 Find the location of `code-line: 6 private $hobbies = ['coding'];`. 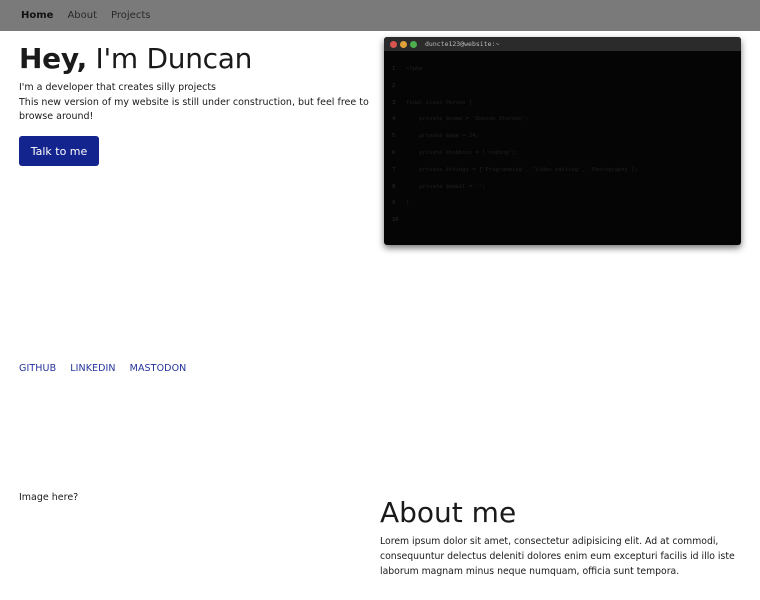

code-line: 6 private $hobbies = ['coding']; is located at coordinates (566, 153).